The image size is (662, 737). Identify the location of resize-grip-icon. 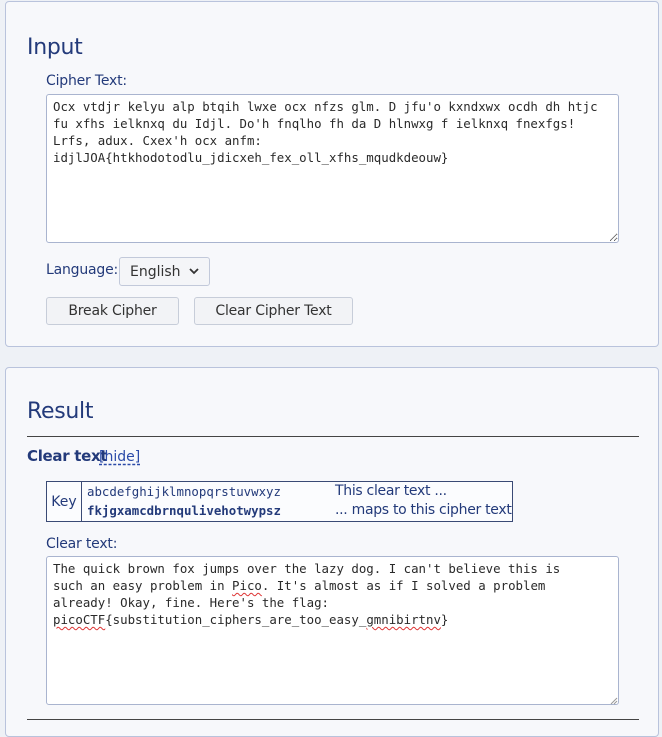
(613, 700).